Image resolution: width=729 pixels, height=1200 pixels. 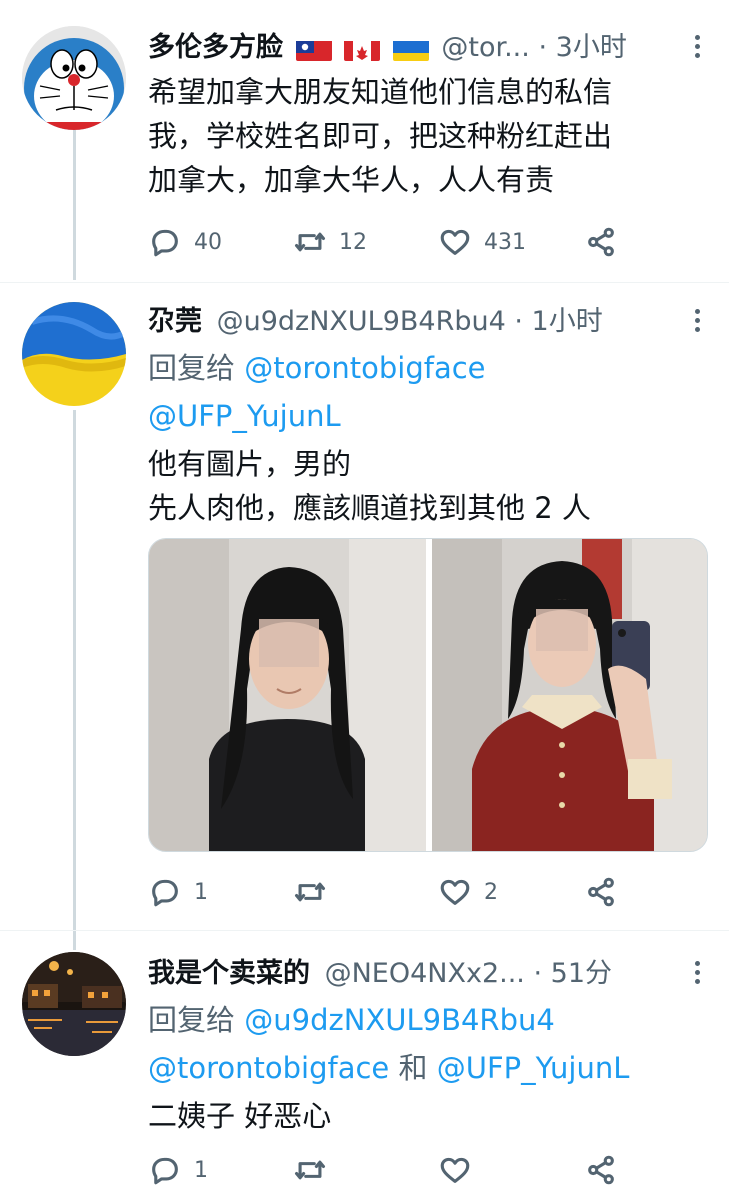 I want to click on tweet-text: 二姨子 好恶心, so click(x=426, y=1116).